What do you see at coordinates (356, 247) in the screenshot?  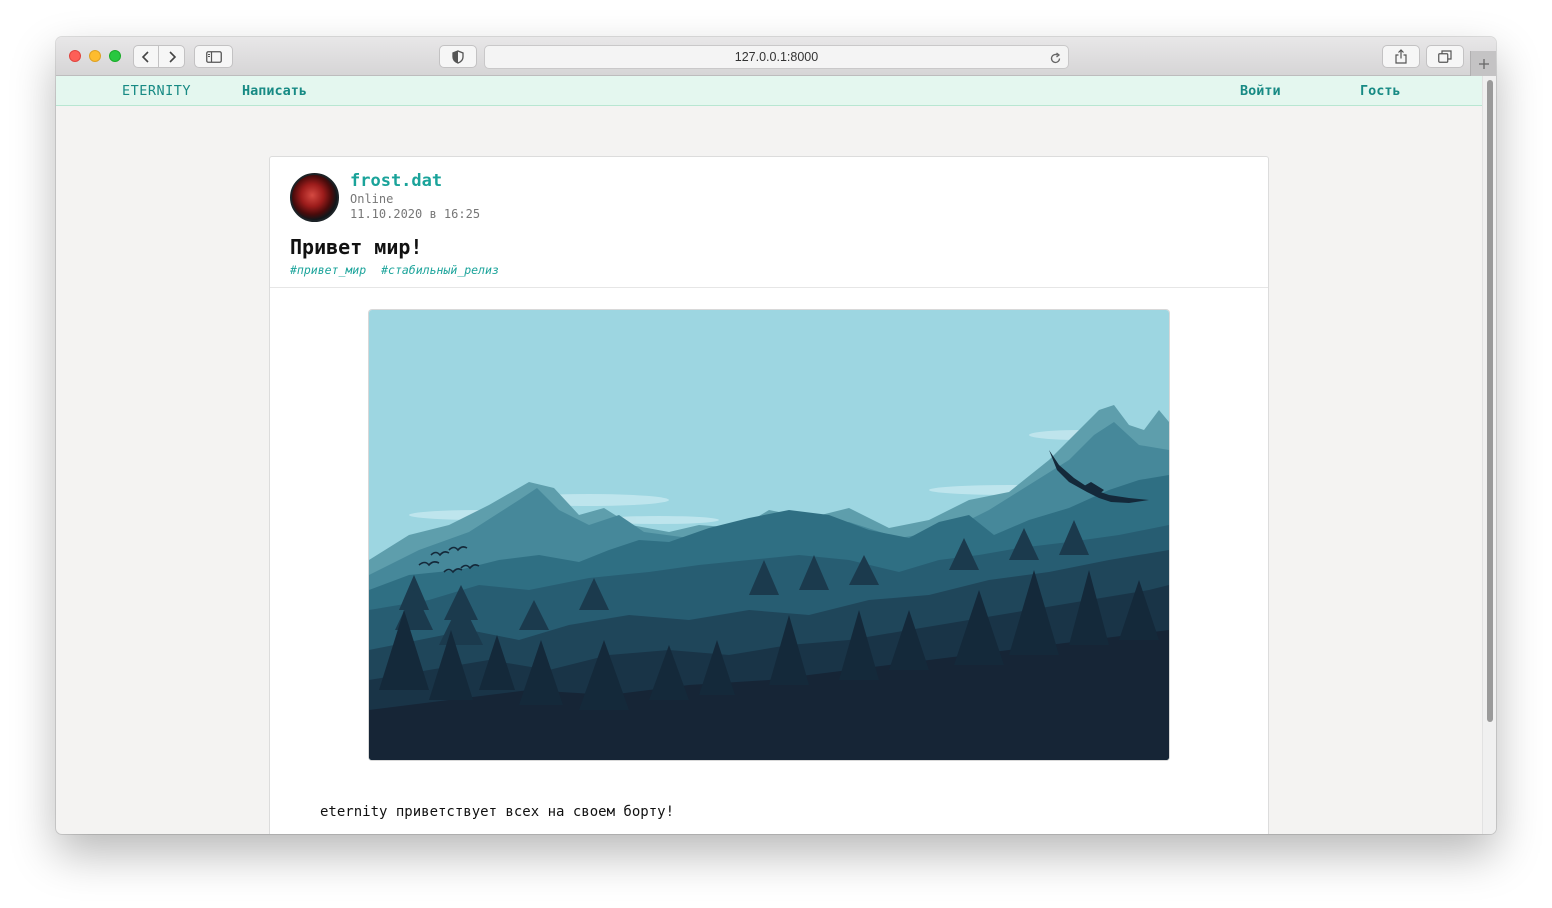 I see `post-title: Привет мир!` at bounding box center [356, 247].